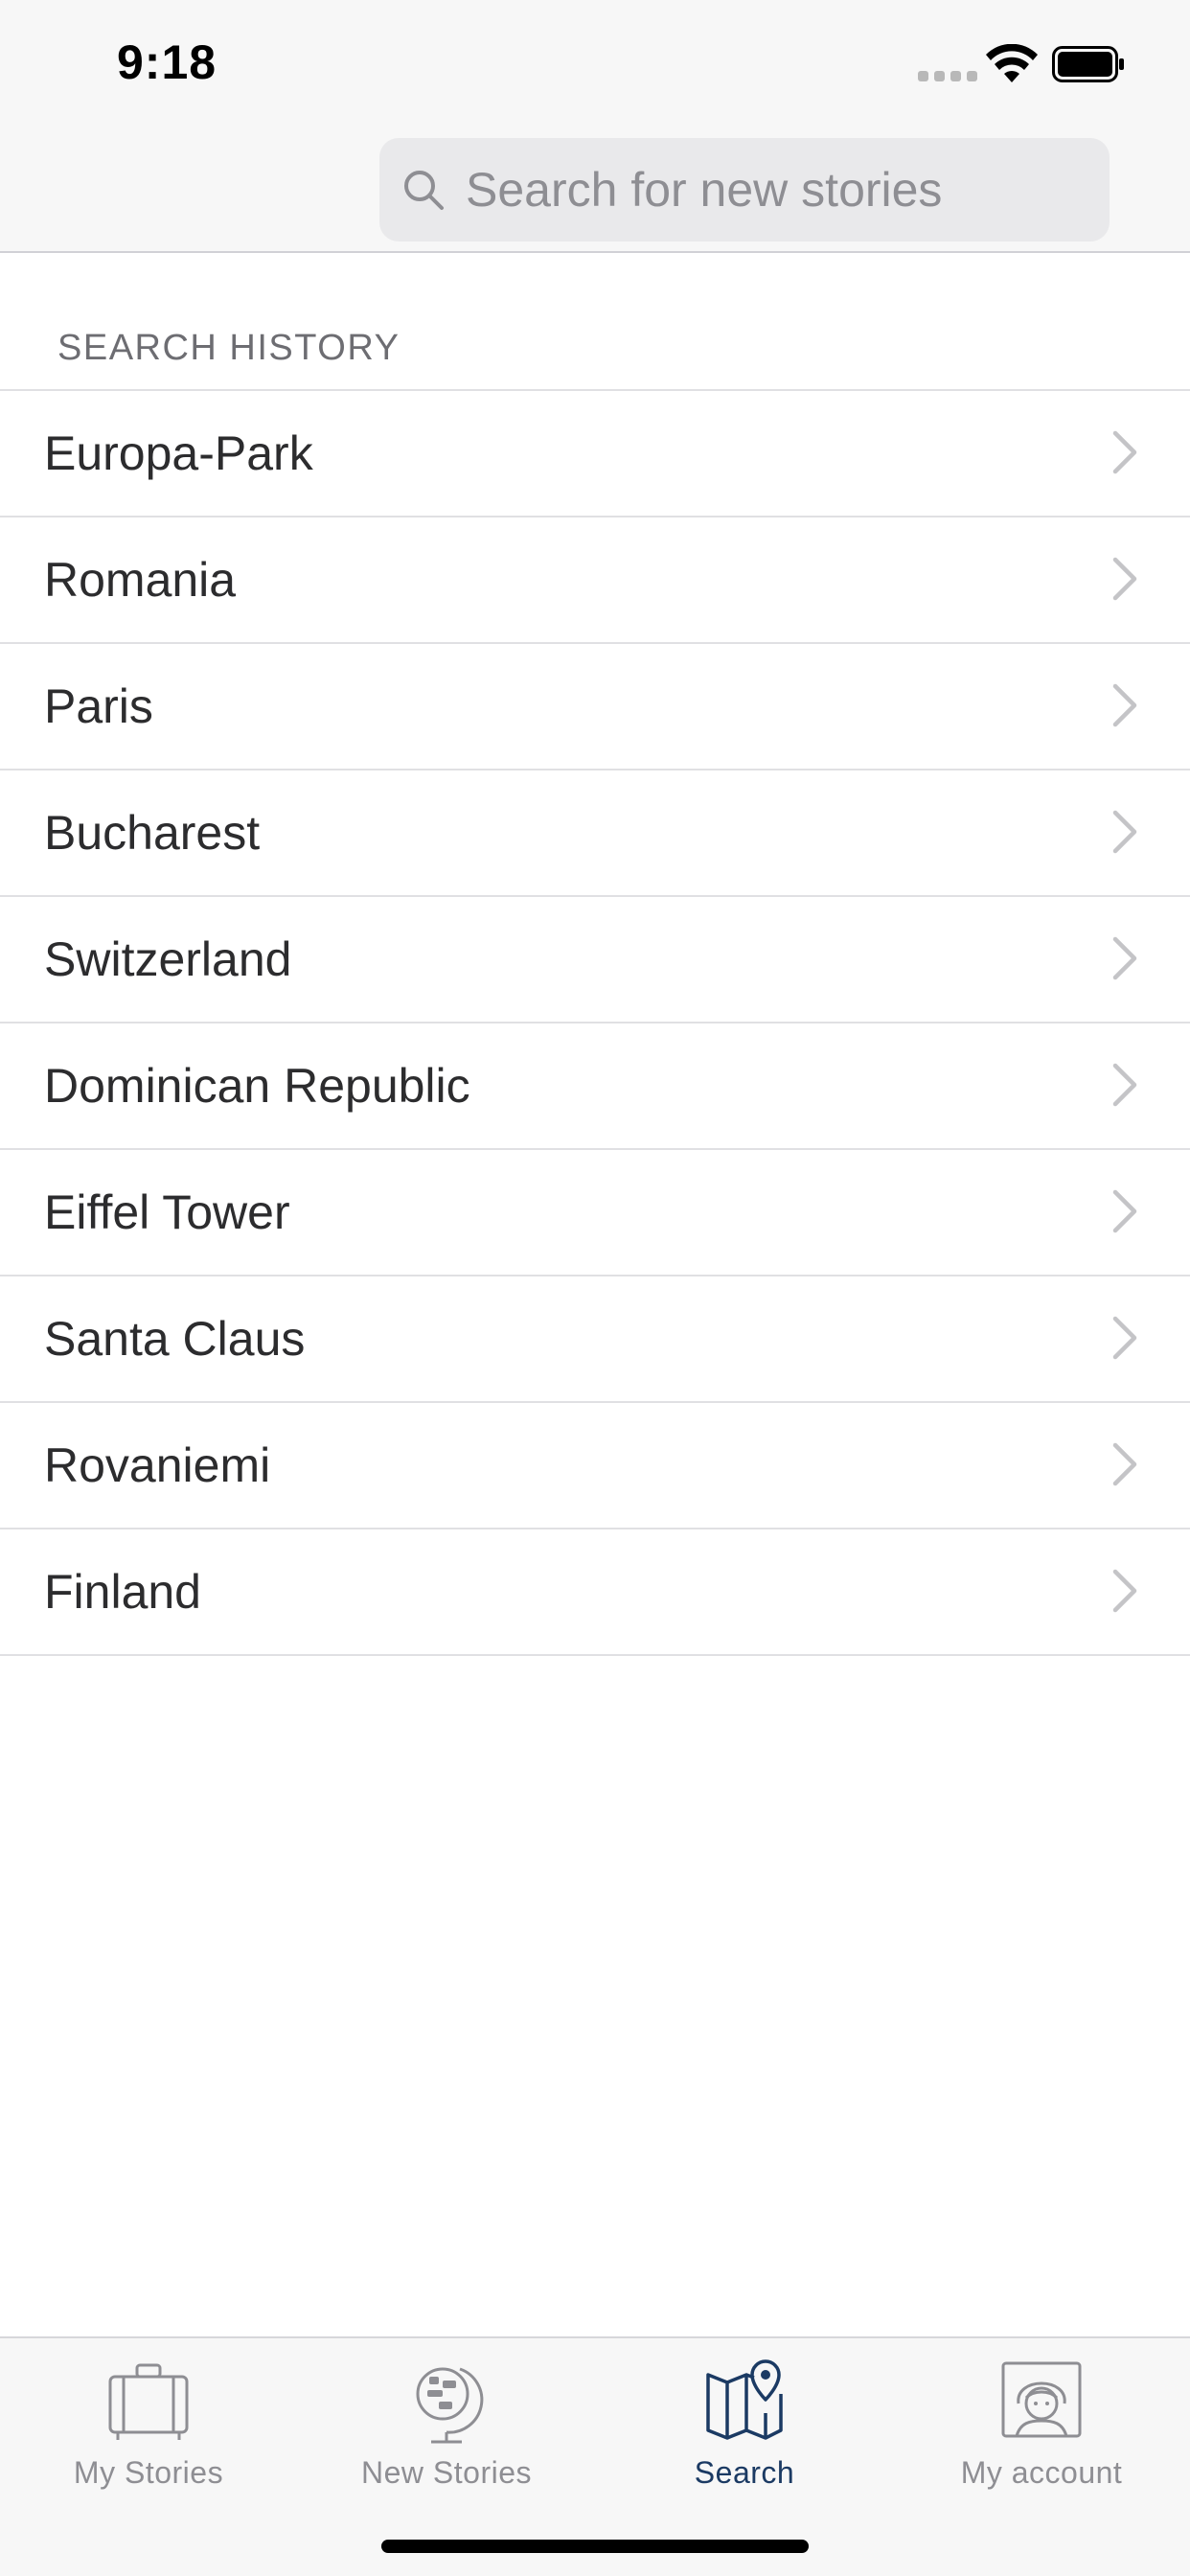  I want to click on history-item-paris: Paris, so click(595, 707).